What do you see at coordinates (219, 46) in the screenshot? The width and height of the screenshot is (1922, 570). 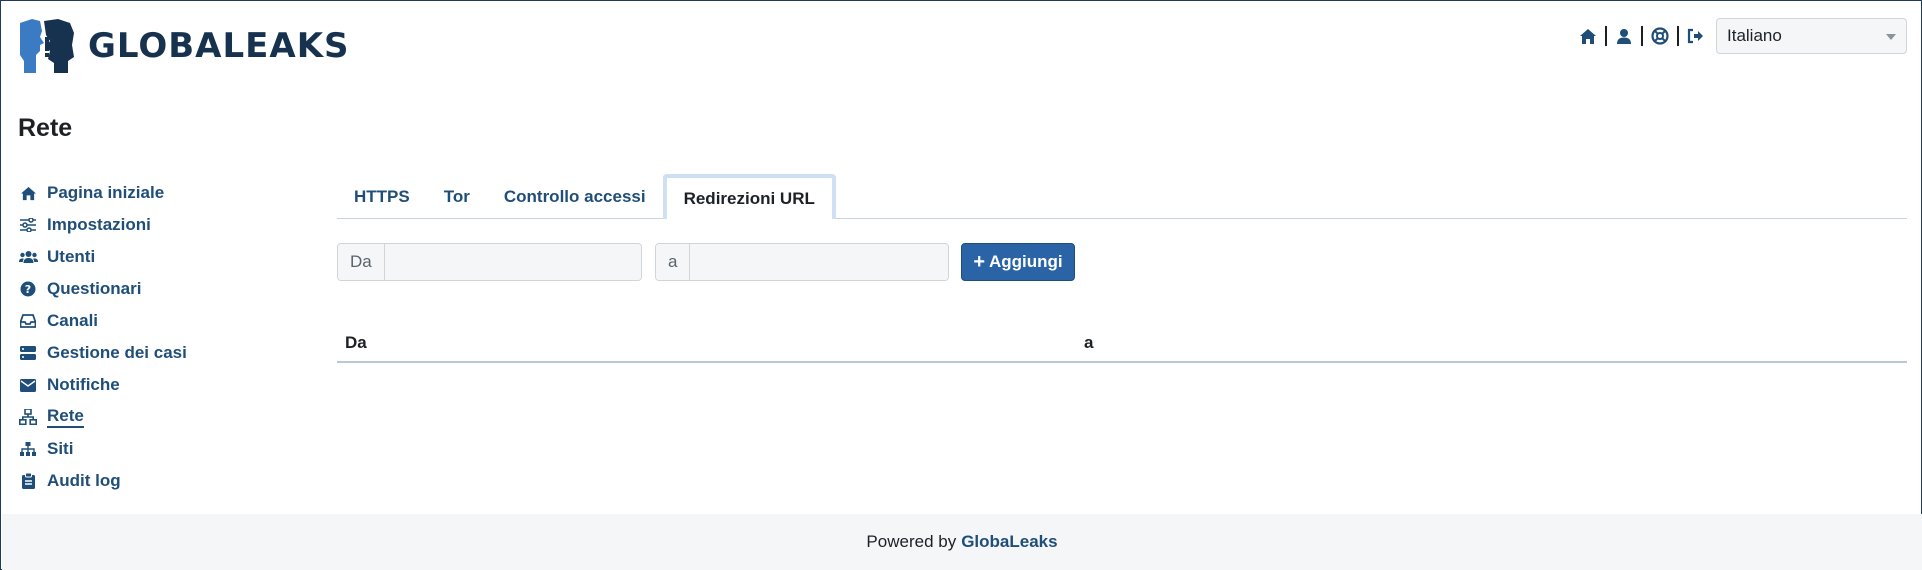 I see `logo-text: GLOBALEAKS` at bounding box center [219, 46].